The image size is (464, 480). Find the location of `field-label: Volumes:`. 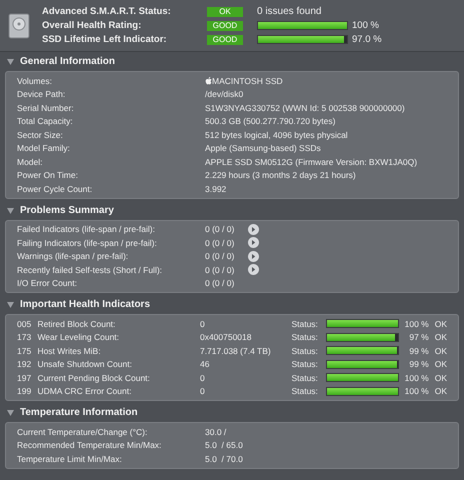

field-label: Volumes: is located at coordinates (35, 80).